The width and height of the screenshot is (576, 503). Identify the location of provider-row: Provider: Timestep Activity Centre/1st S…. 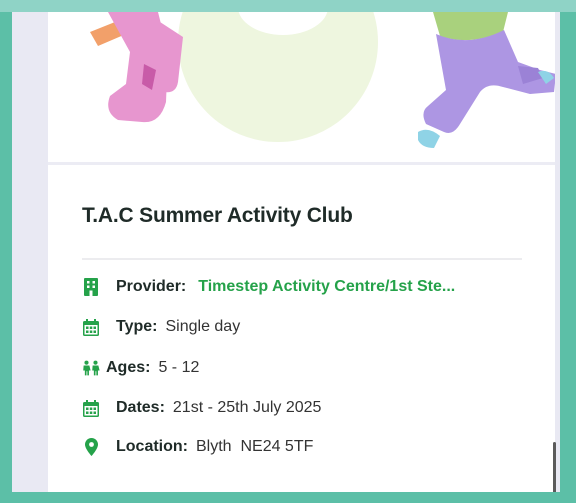
(268, 287).